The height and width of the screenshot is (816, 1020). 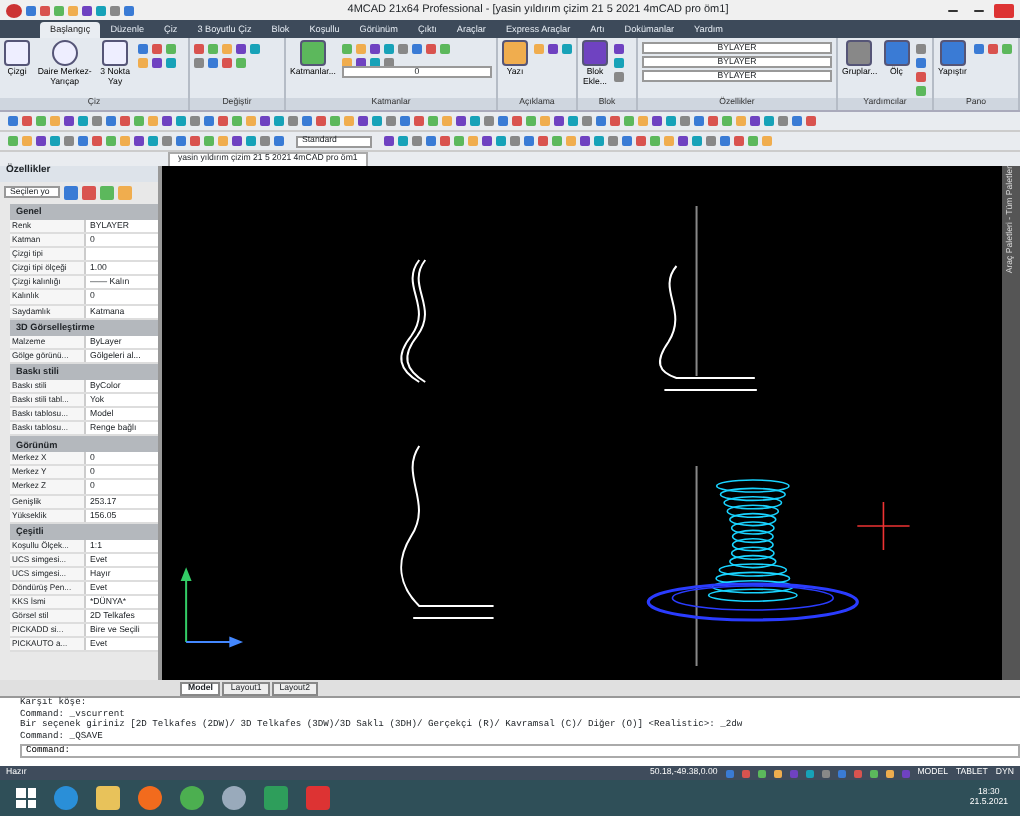 What do you see at coordinates (1004, 10) in the screenshot?
I see `close-icon` at bounding box center [1004, 10].